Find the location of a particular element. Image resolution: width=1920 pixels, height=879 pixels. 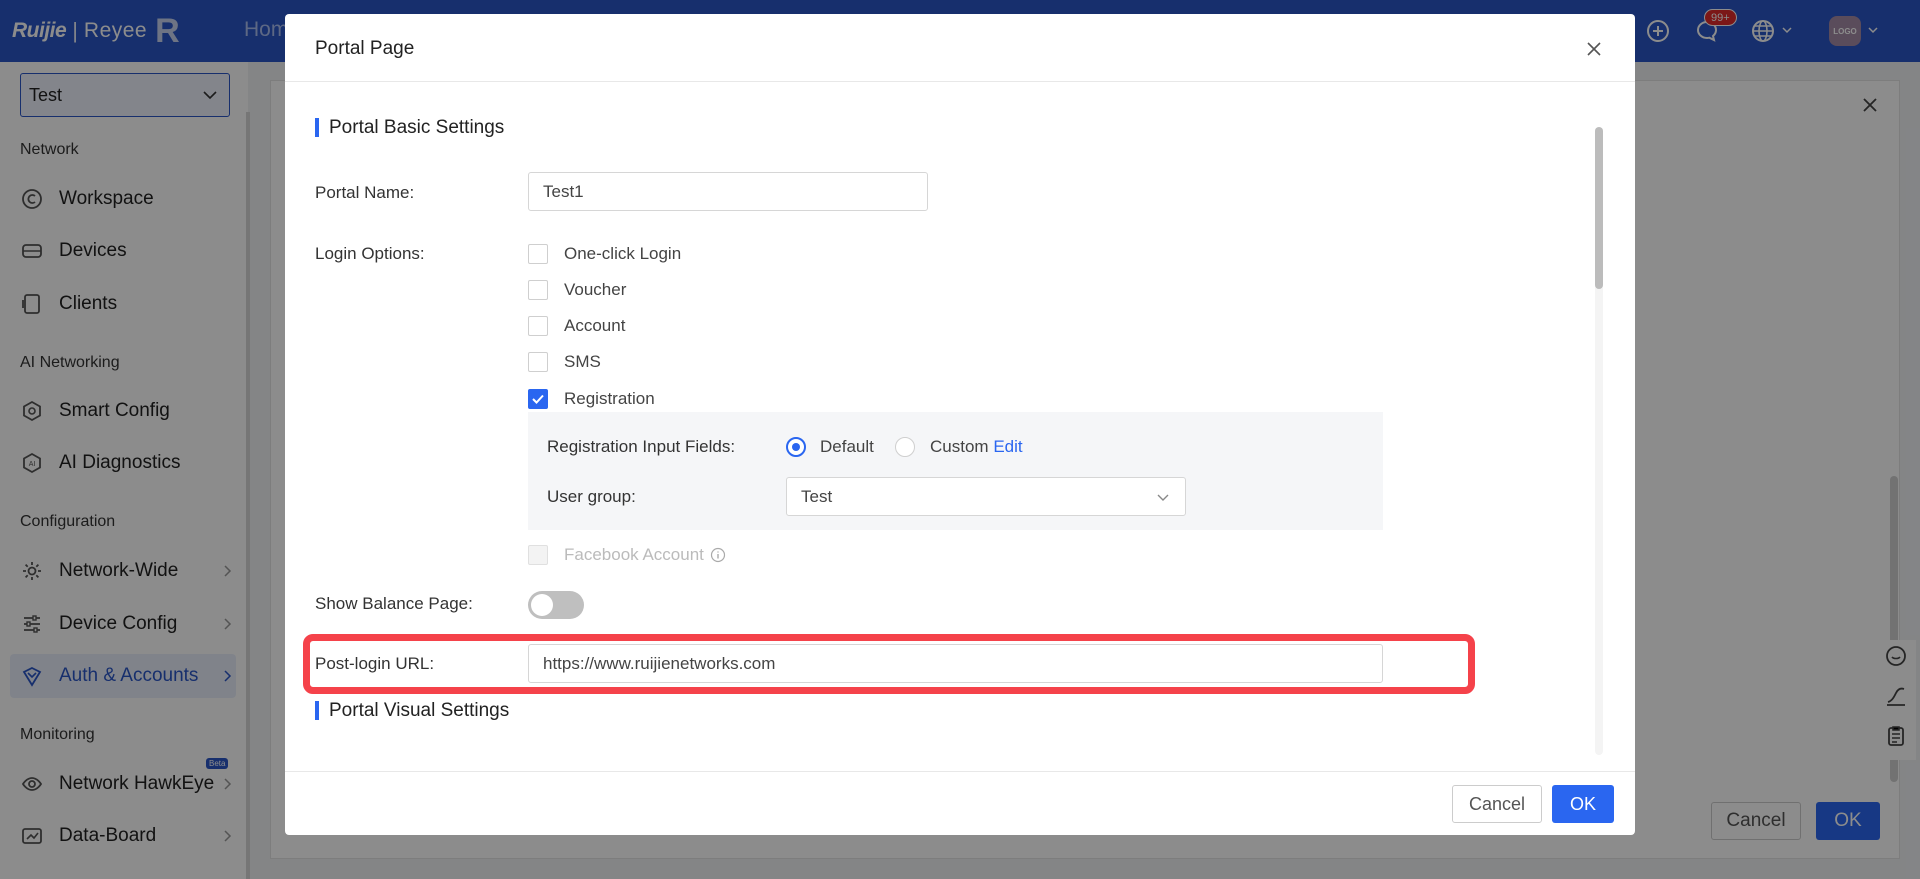

dialog-title: Portal Page is located at coordinates (365, 48).